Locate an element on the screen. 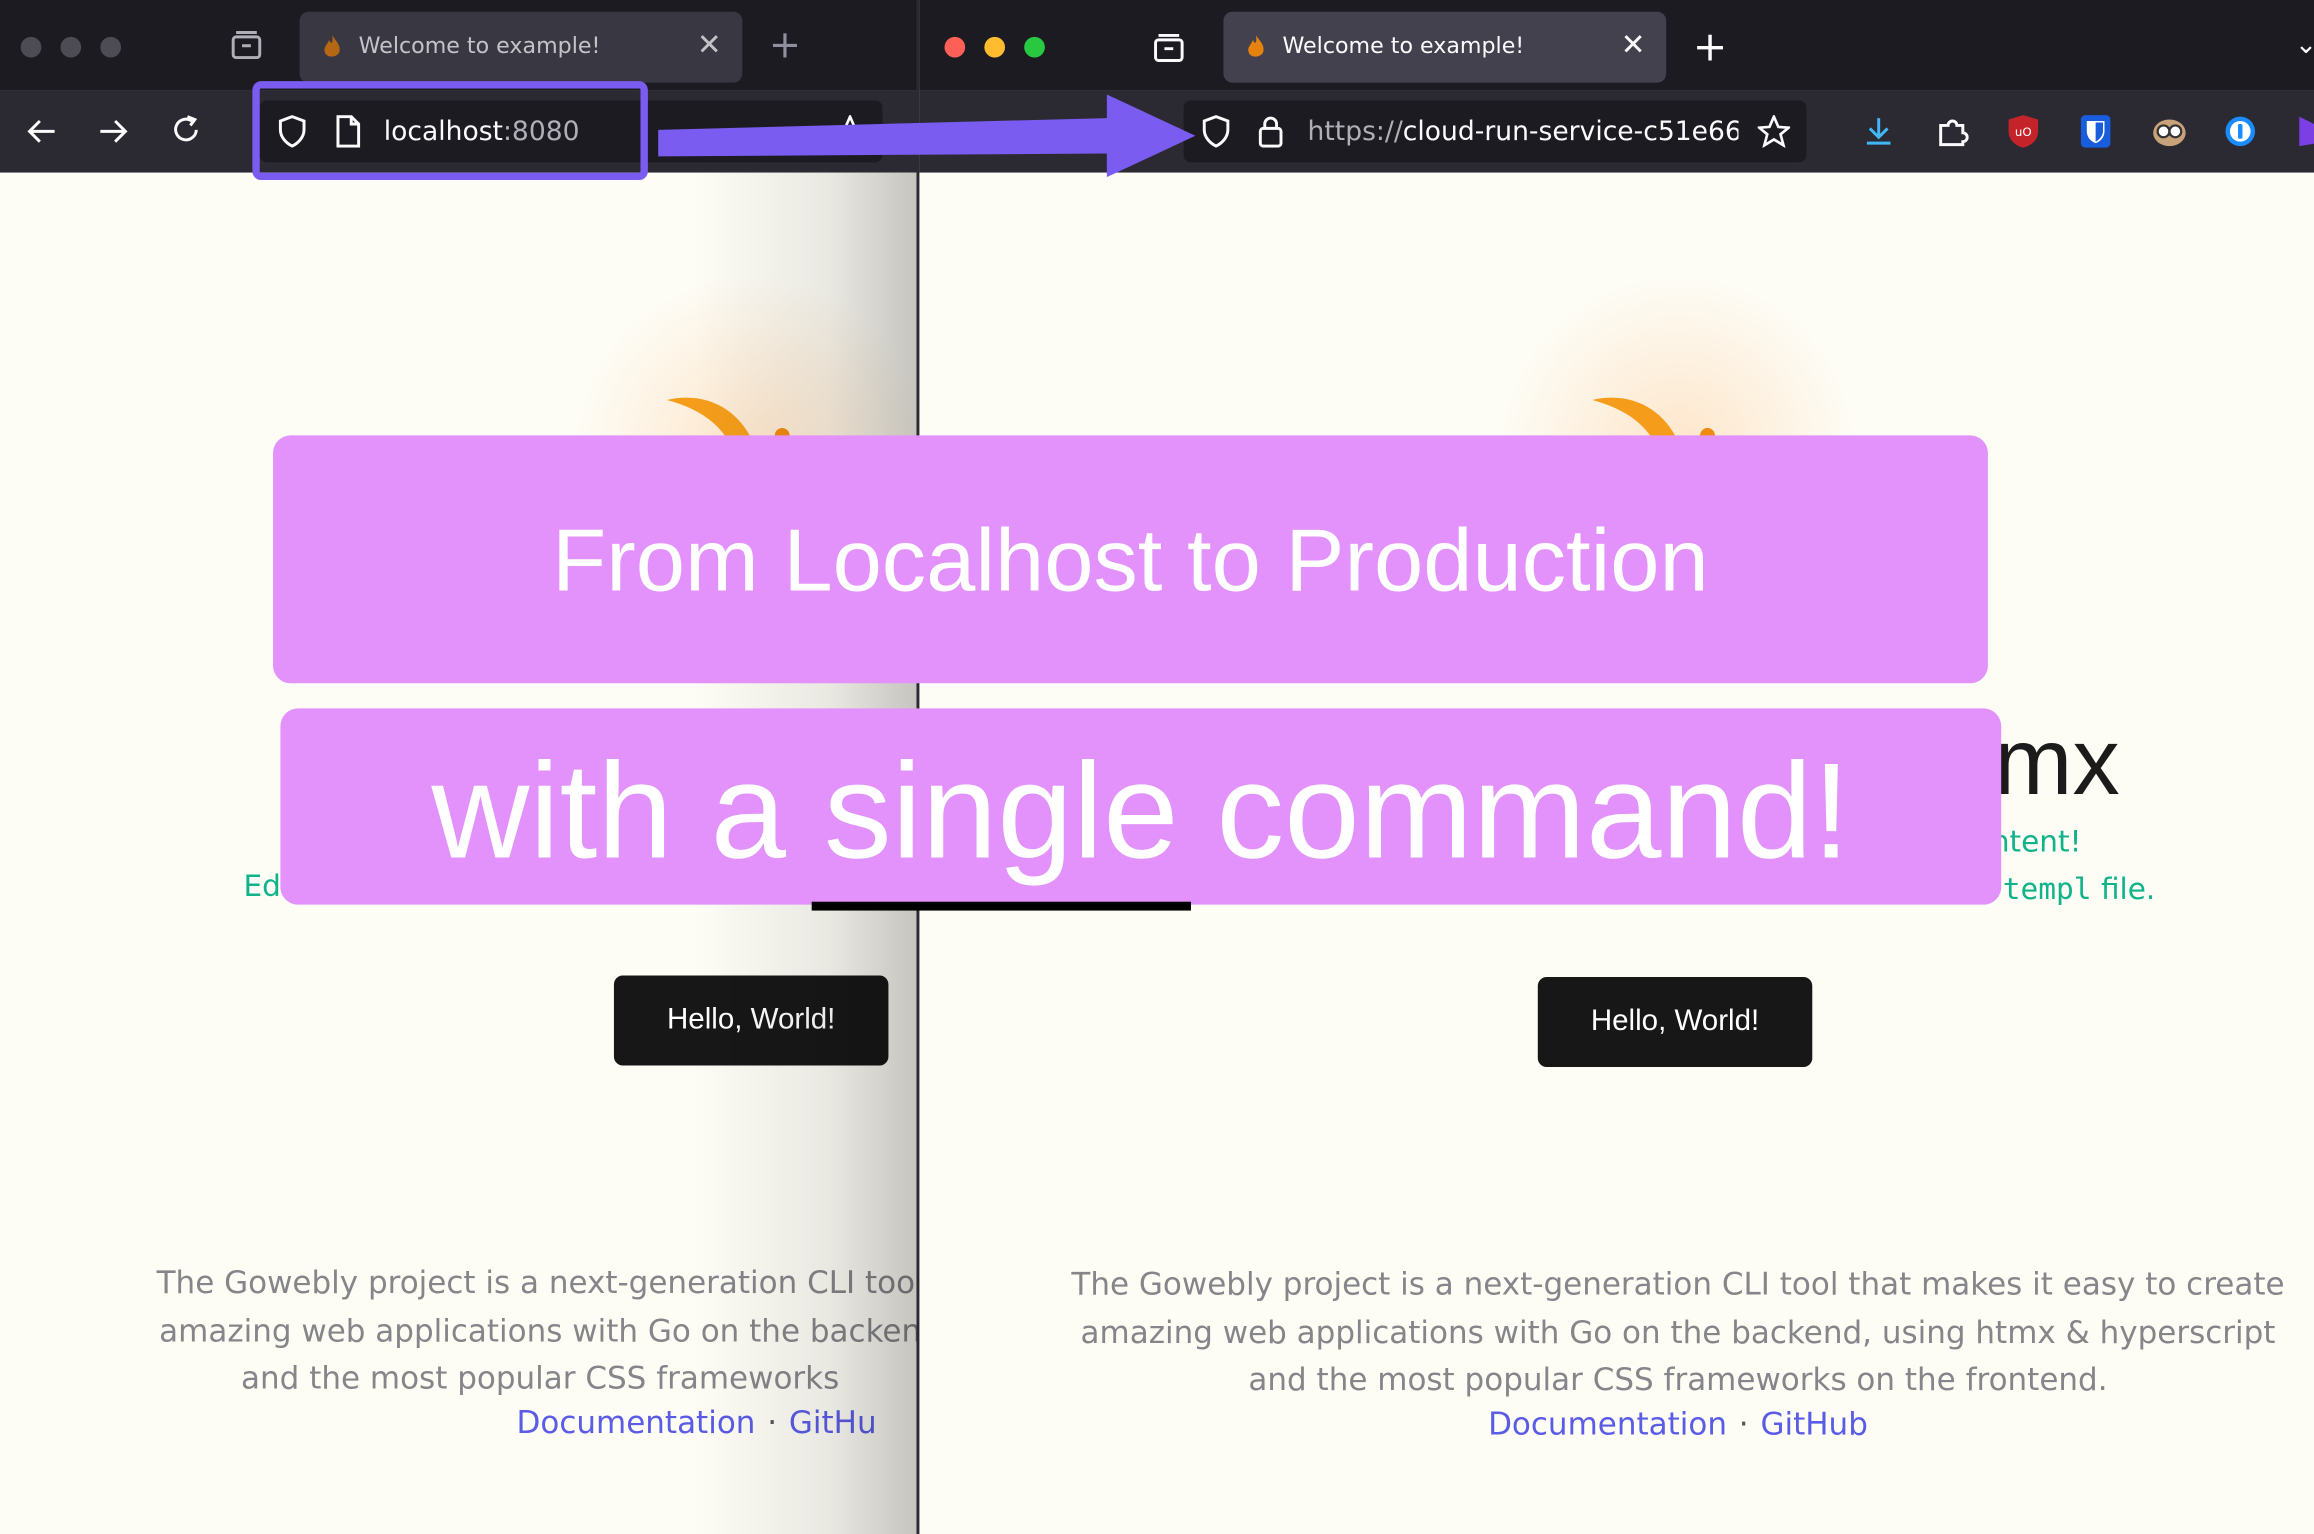 This screenshot has width=2314, height=1534. url-bar: https://cloud-run-service-c51e667 is located at coordinates (1495, 131).